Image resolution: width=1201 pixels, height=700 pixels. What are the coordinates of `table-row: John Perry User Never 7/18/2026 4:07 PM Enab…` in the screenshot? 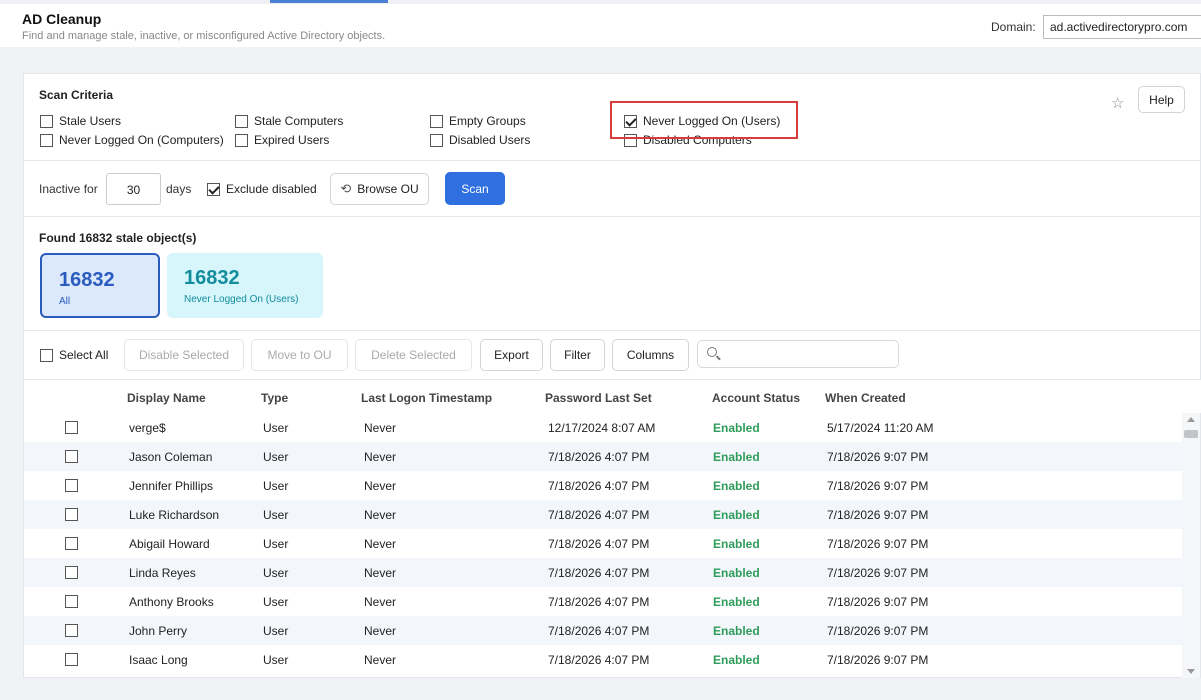 It's located at (603, 630).